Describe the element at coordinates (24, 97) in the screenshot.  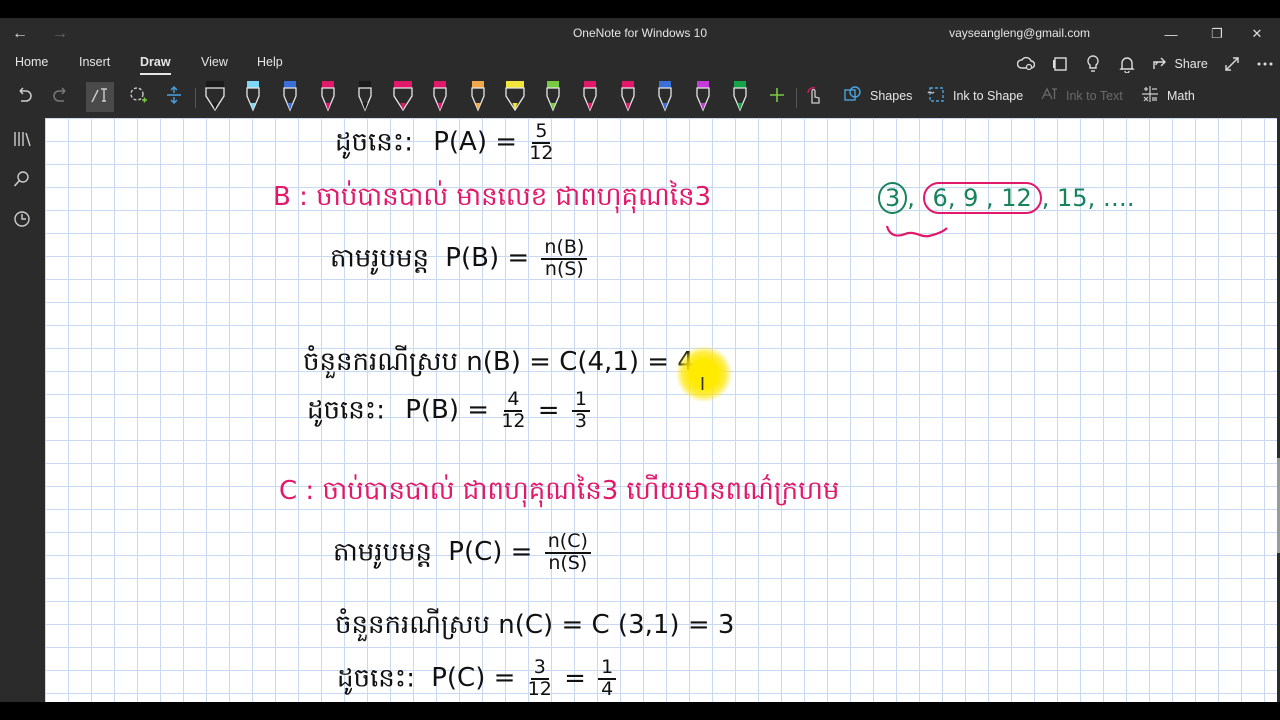
I see `undo-button` at that location.